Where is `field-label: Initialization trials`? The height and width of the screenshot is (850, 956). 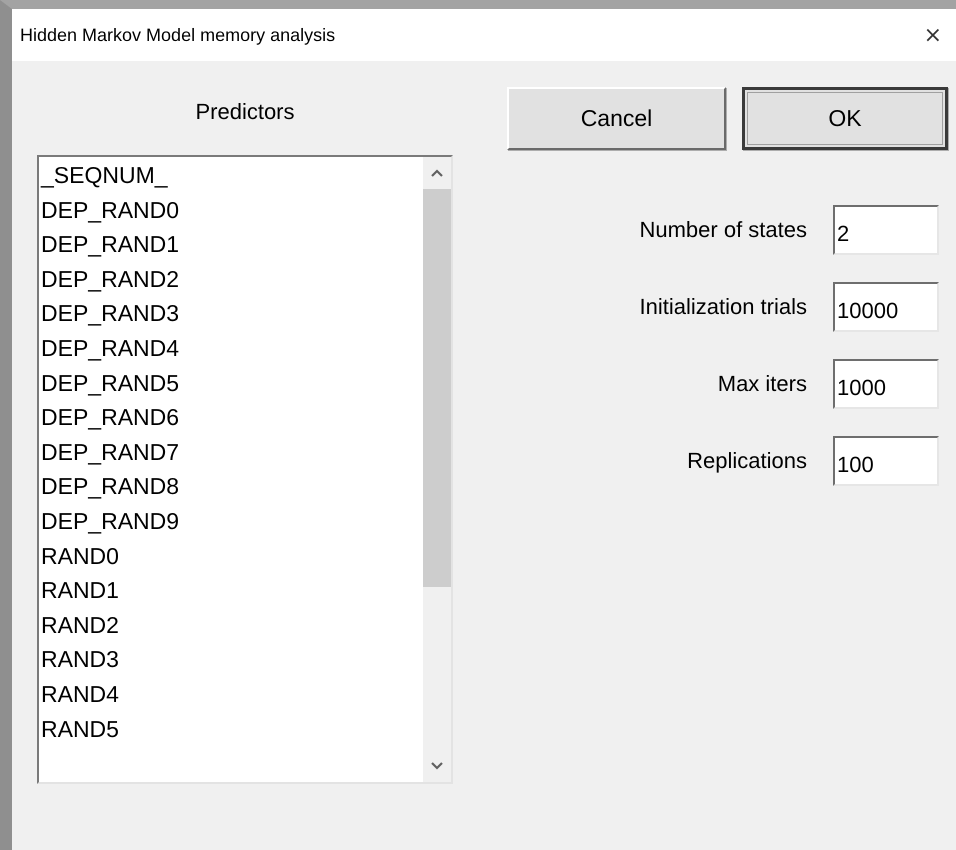
field-label: Initialization trials is located at coordinates (723, 307).